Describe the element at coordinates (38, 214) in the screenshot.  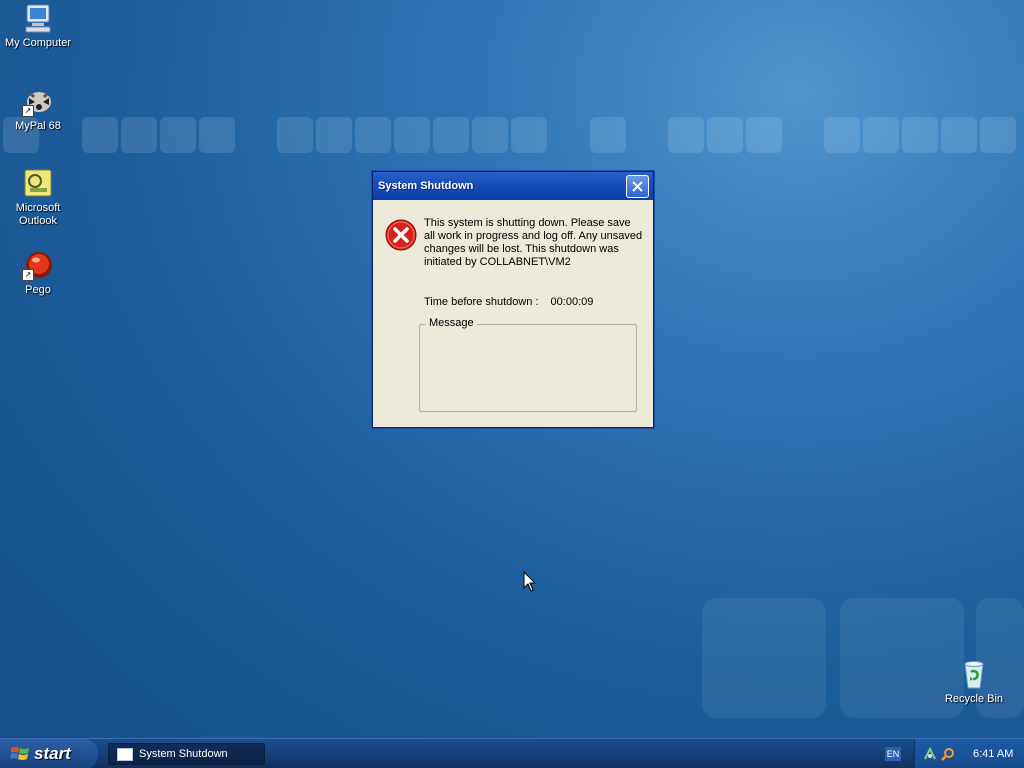
I see `desktop-icon-label: Microsoft Outlook` at that location.